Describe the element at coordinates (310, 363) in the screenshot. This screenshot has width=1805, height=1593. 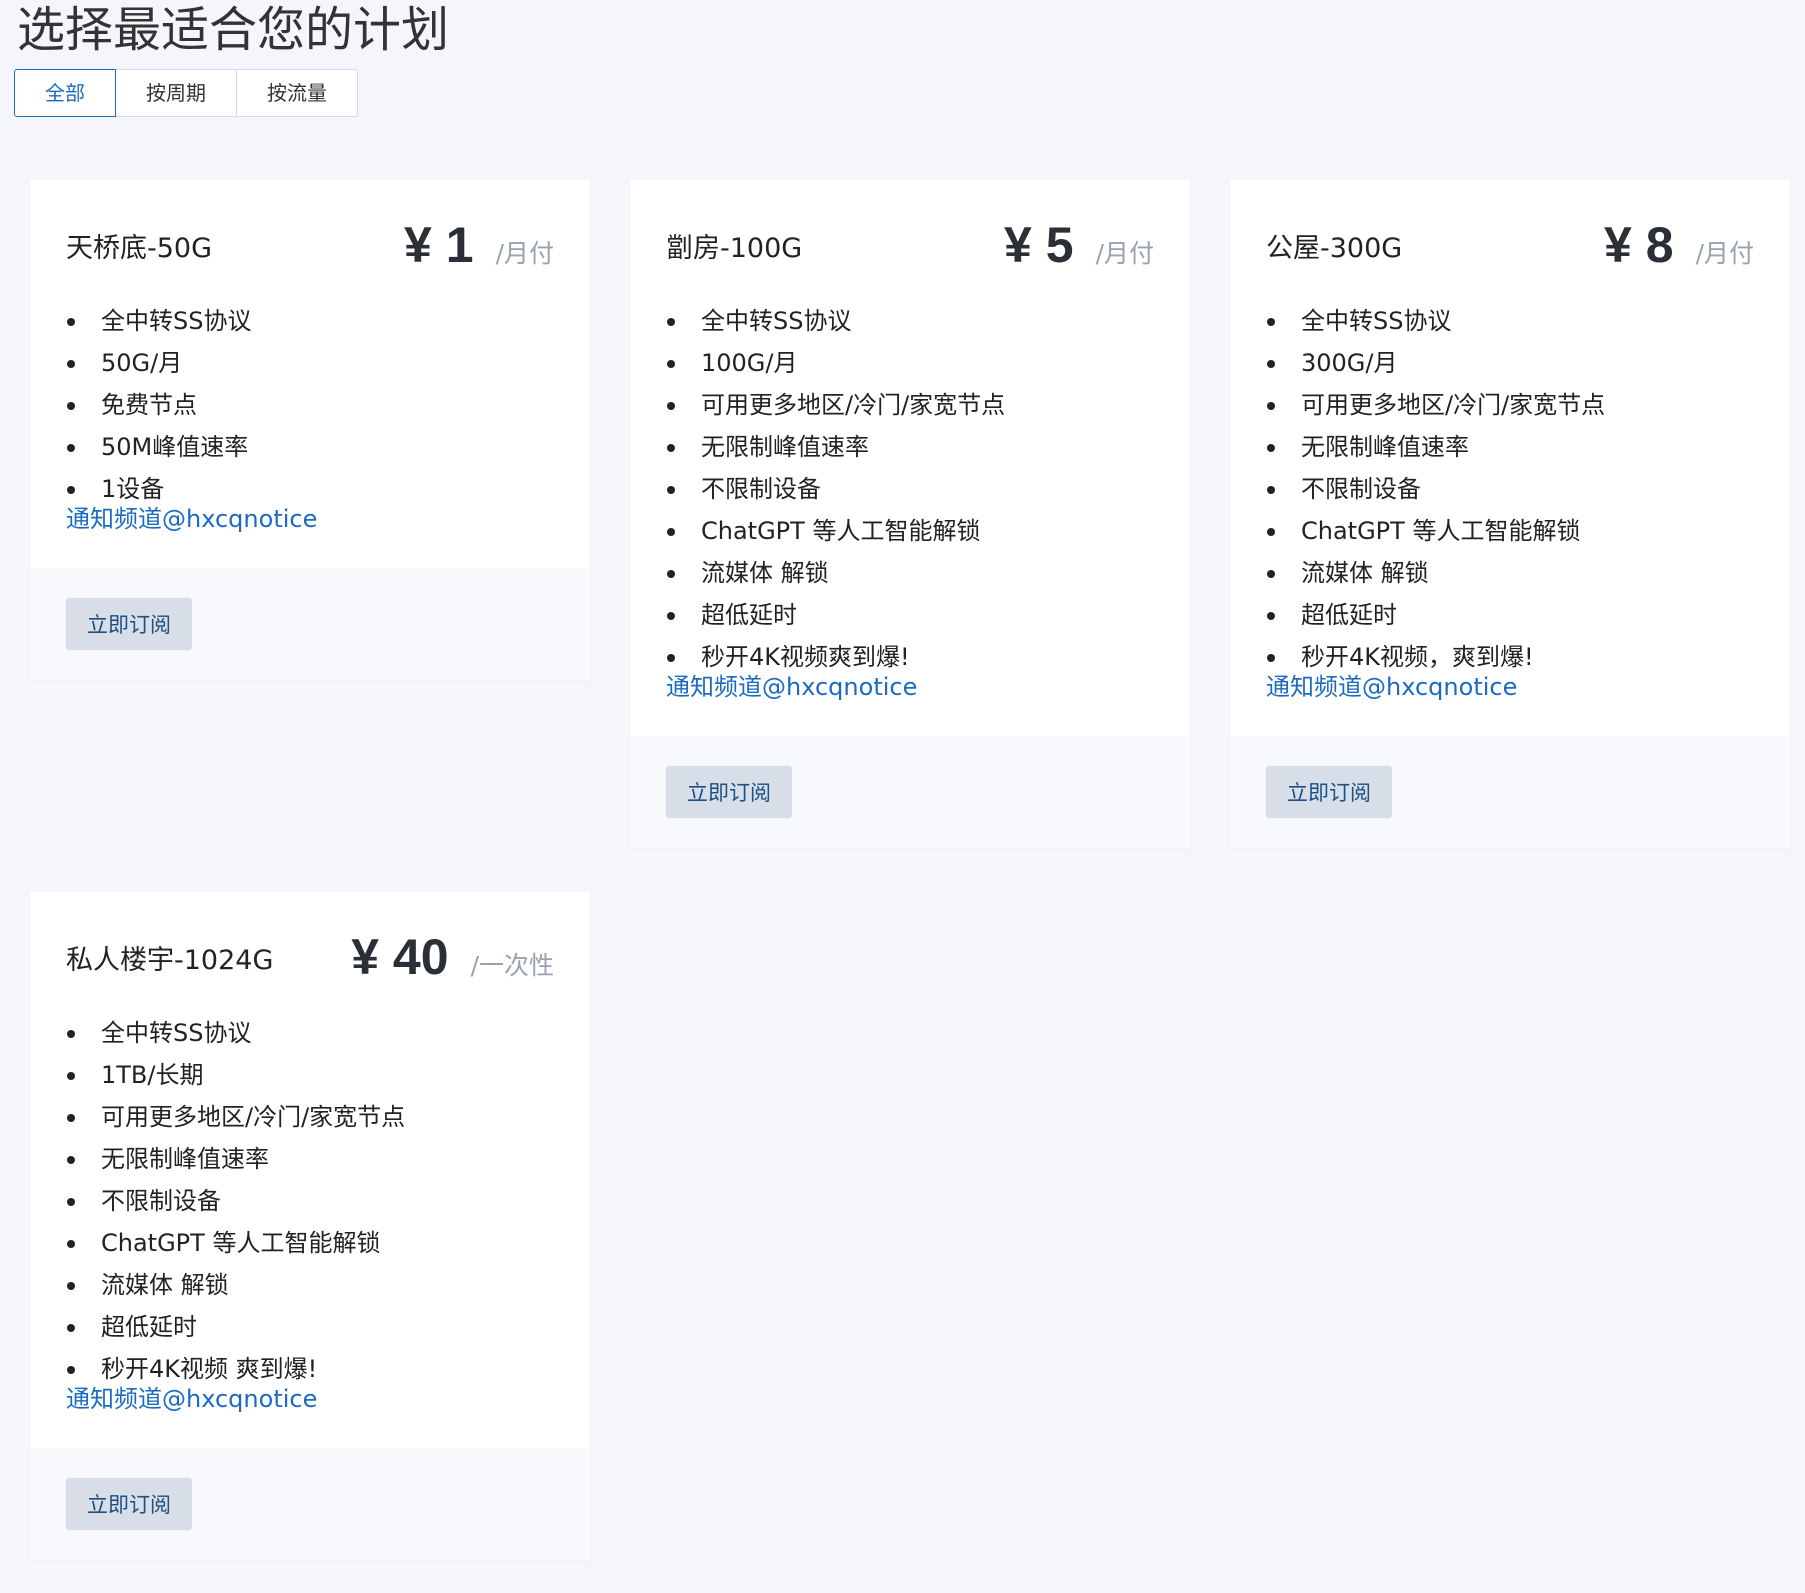
I see `feature-item: 50G/月` at that location.